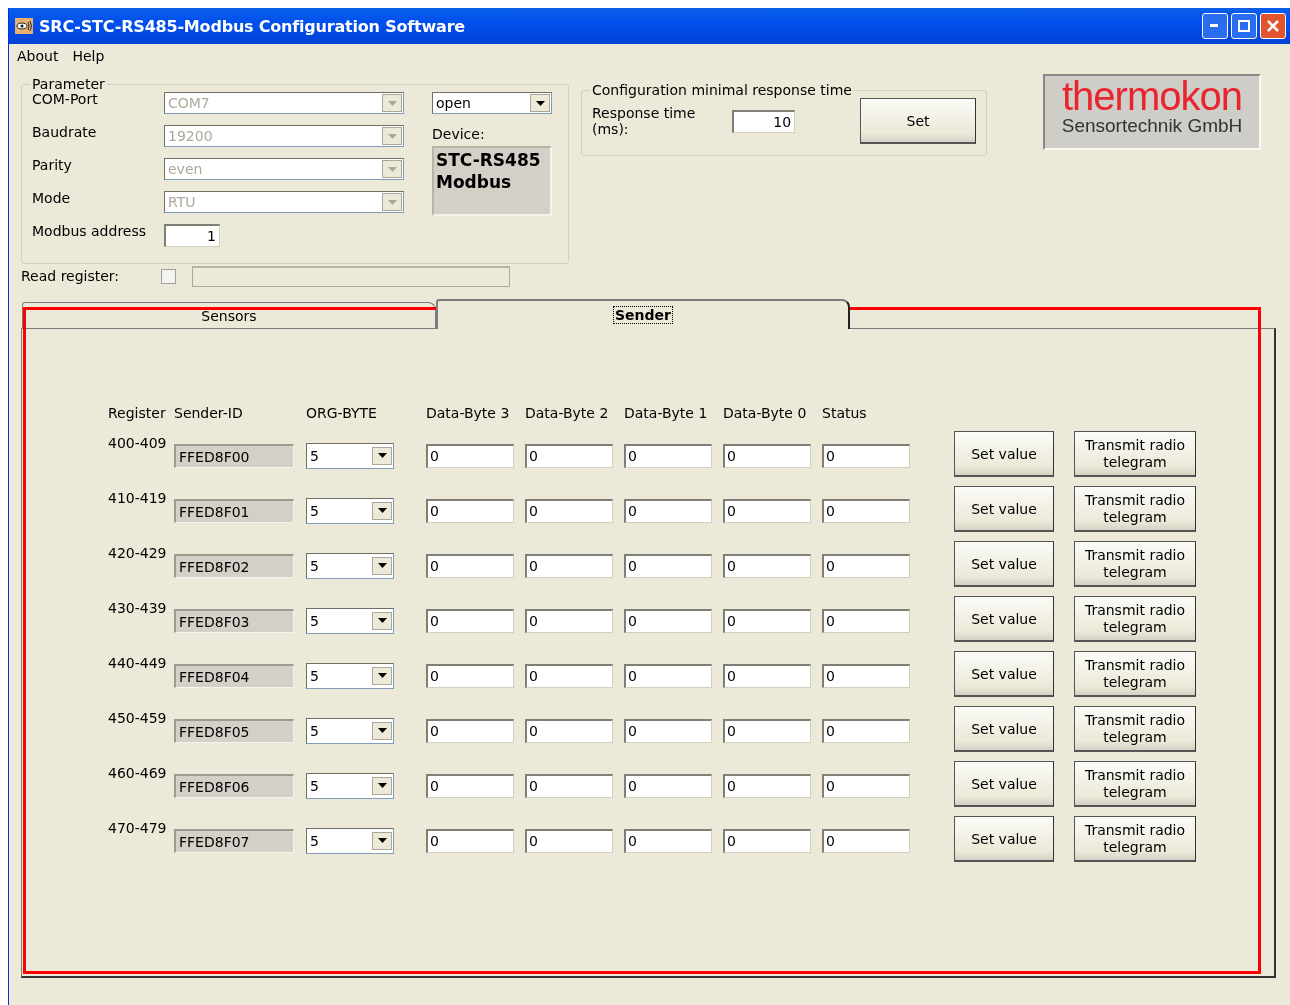  I want to click on group-title: Configuration minimal response time, so click(722, 90).